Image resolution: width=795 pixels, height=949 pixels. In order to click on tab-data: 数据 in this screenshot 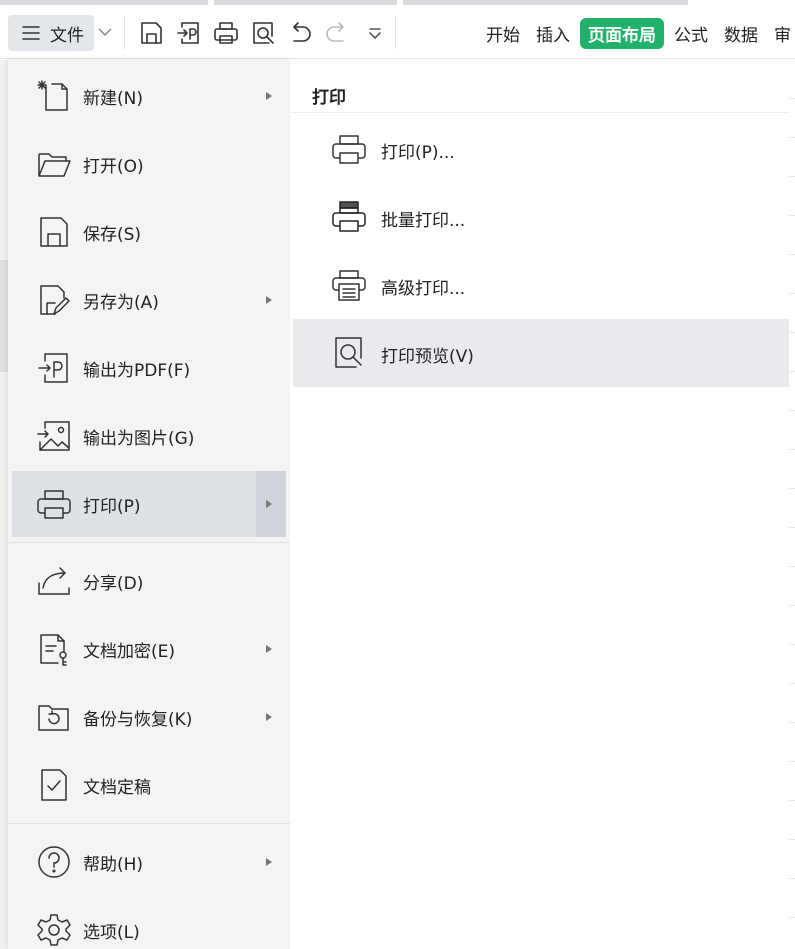, I will do `click(741, 33)`.